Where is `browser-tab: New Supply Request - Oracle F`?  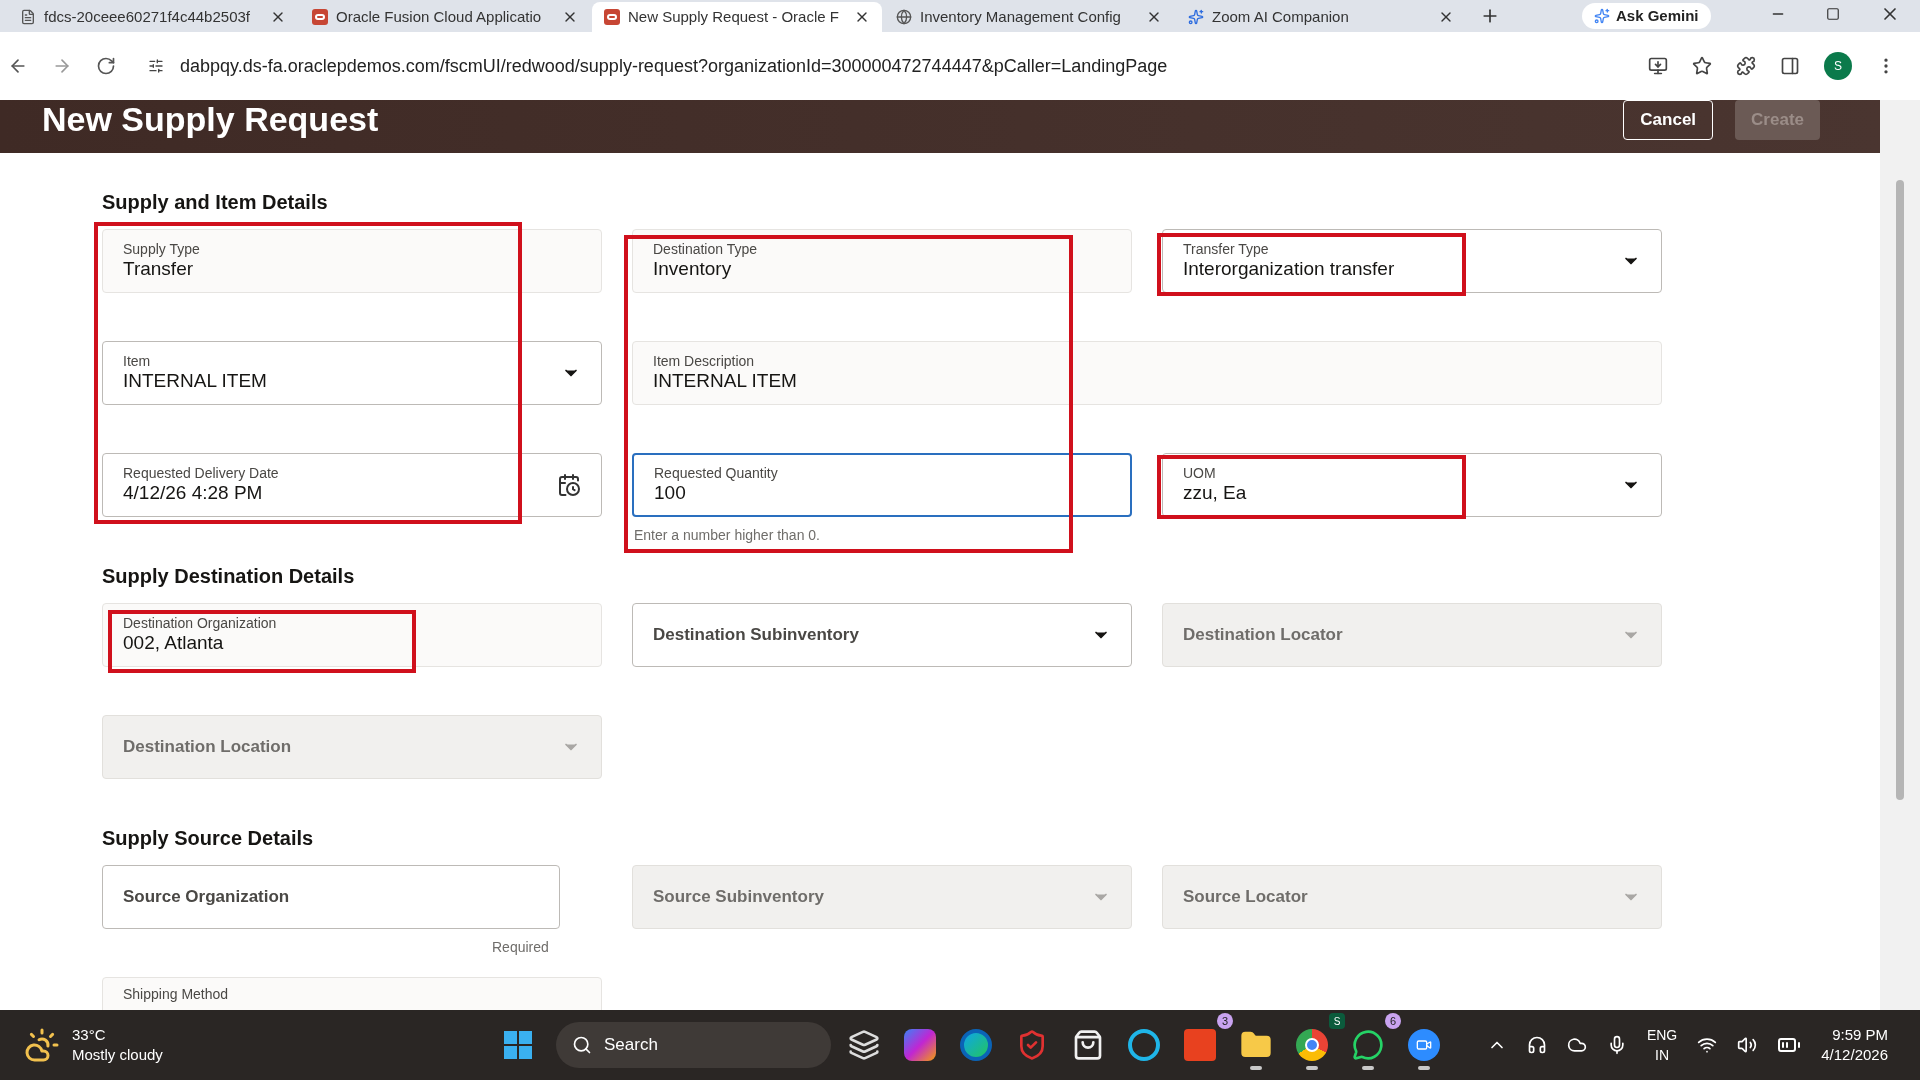 browser-tab: New Supply Request - Oracle F is located at coordinates (737, 17).